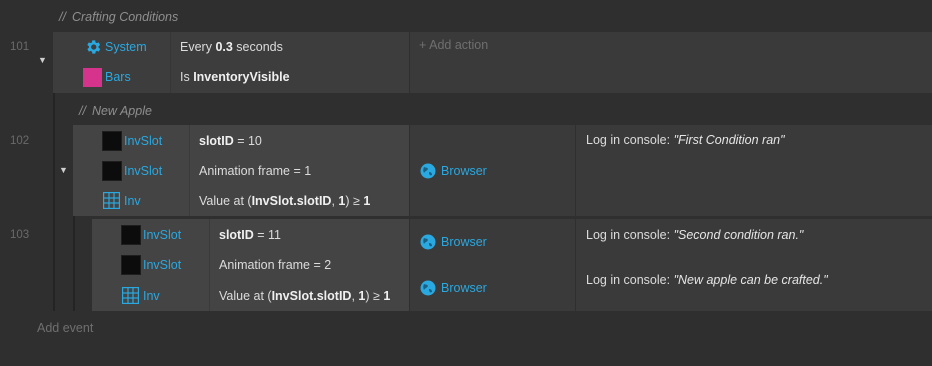 The width and height of the screenshot is (932, 366). Describe the element at coordinates (92, 77) in the screenshot. I see `bars-icon` at that location.